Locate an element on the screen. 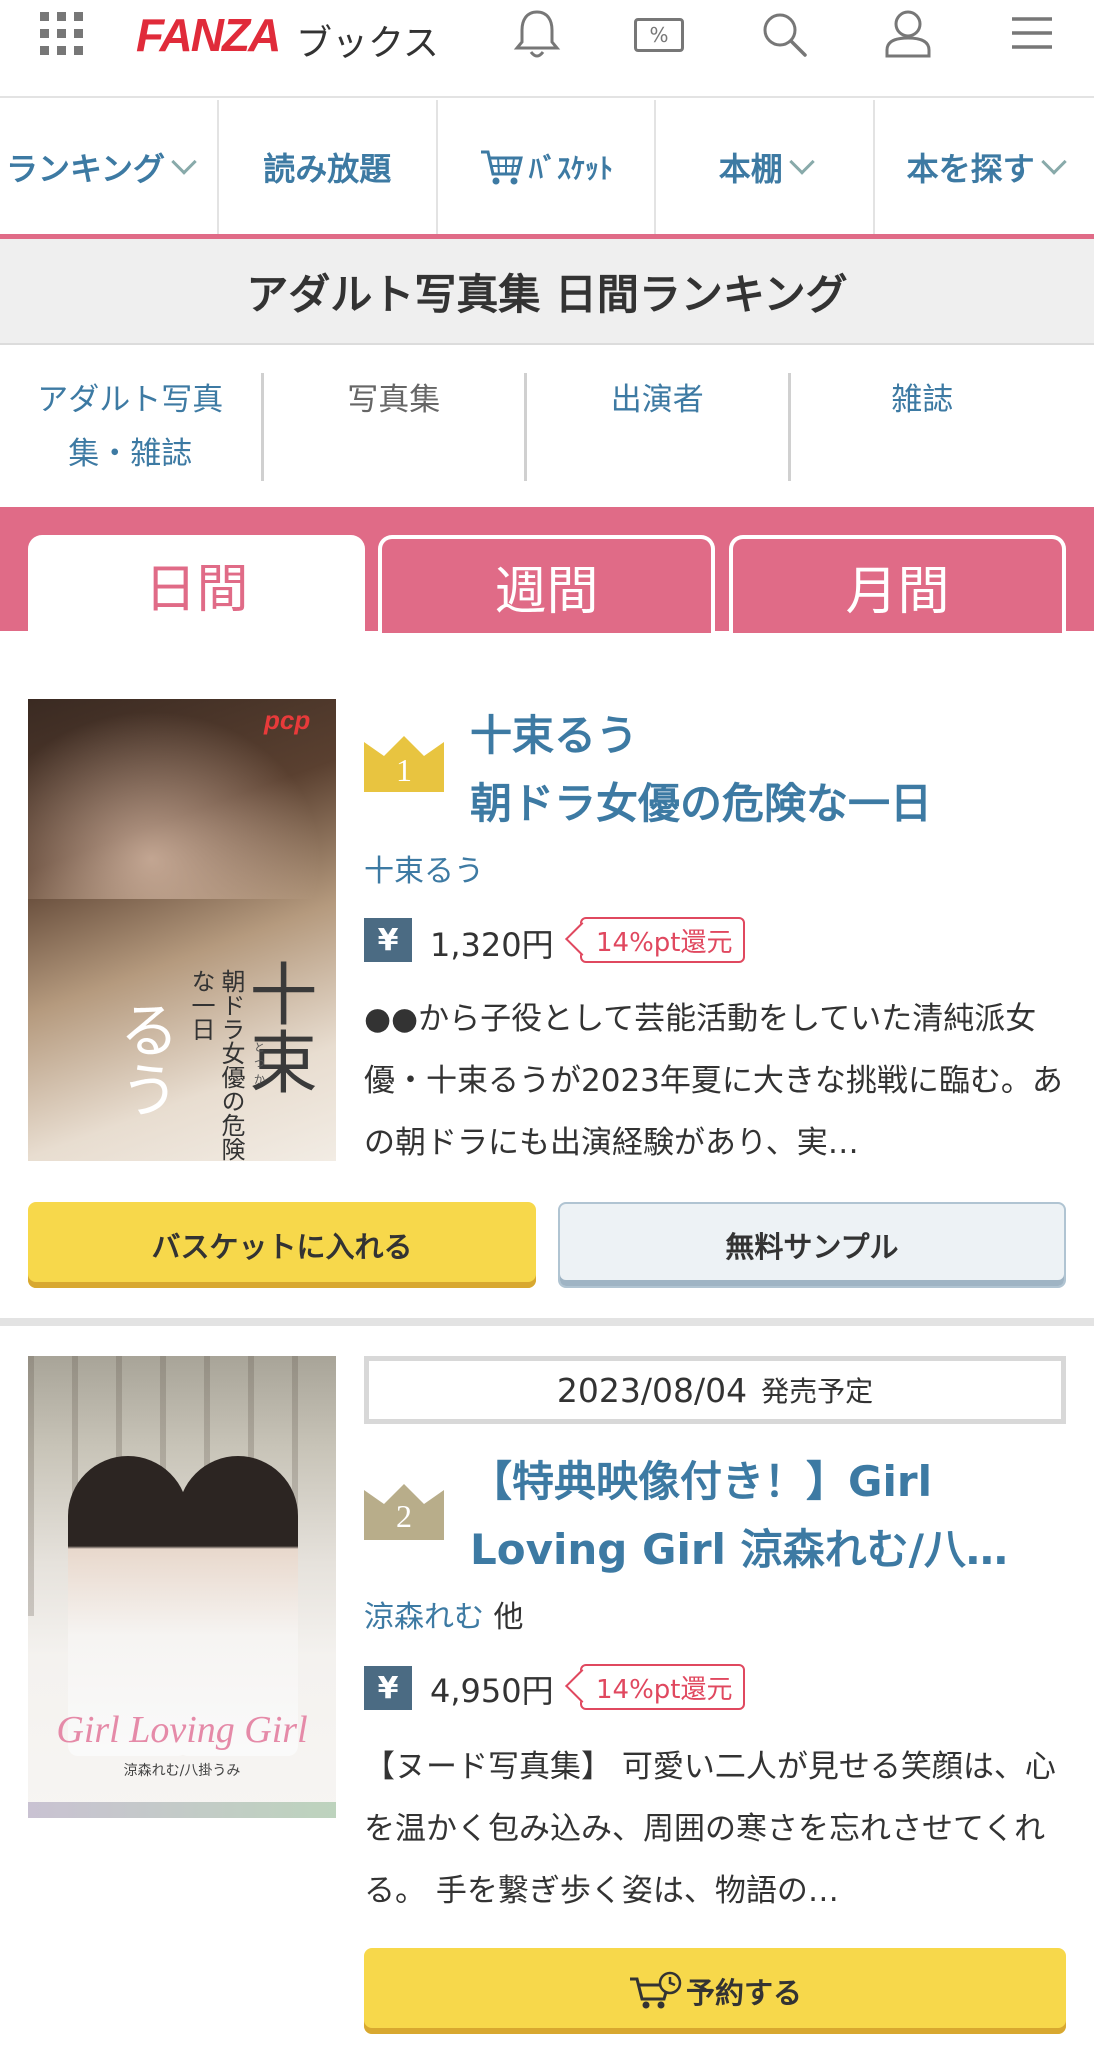 This screenshot has width=1094, height=2048. rank-number: 2 is located at coordinates (404, 1516).